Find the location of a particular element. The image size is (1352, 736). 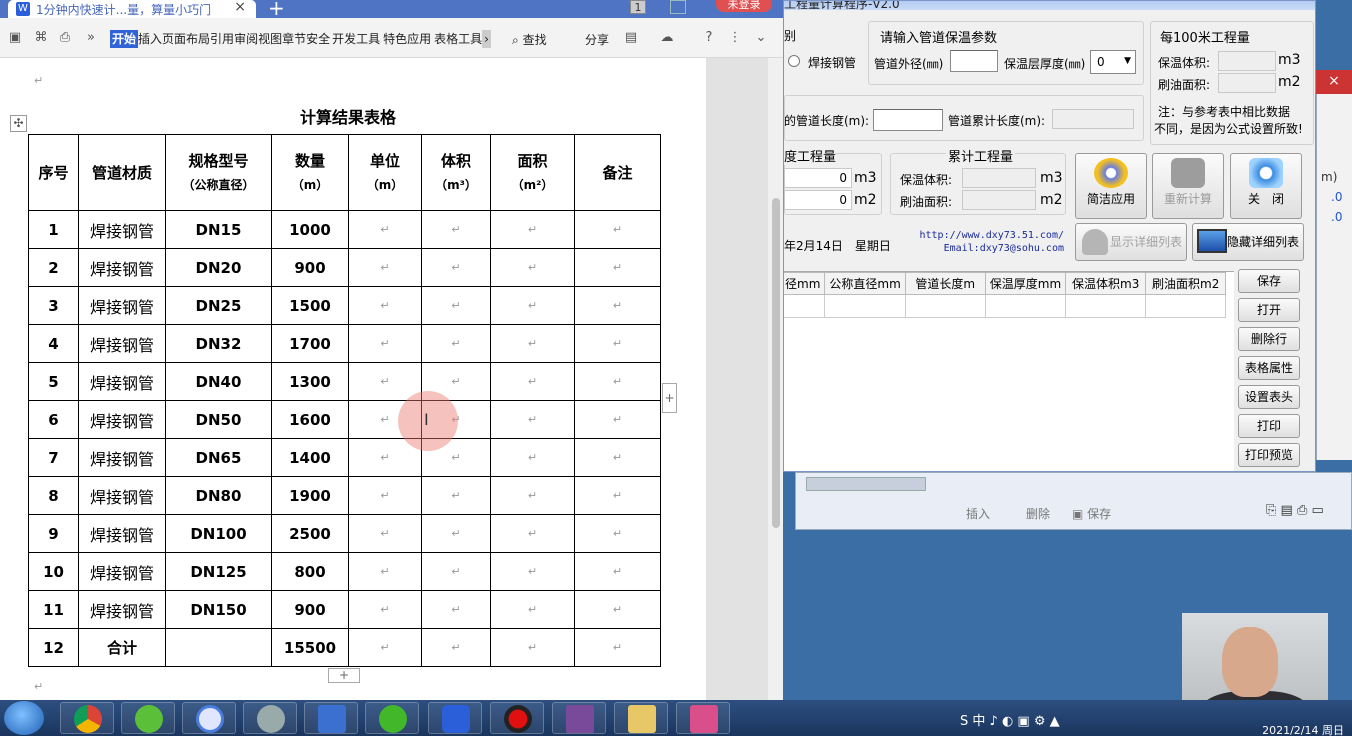

menu-section: 章节 is located at coordinates (294, 39).